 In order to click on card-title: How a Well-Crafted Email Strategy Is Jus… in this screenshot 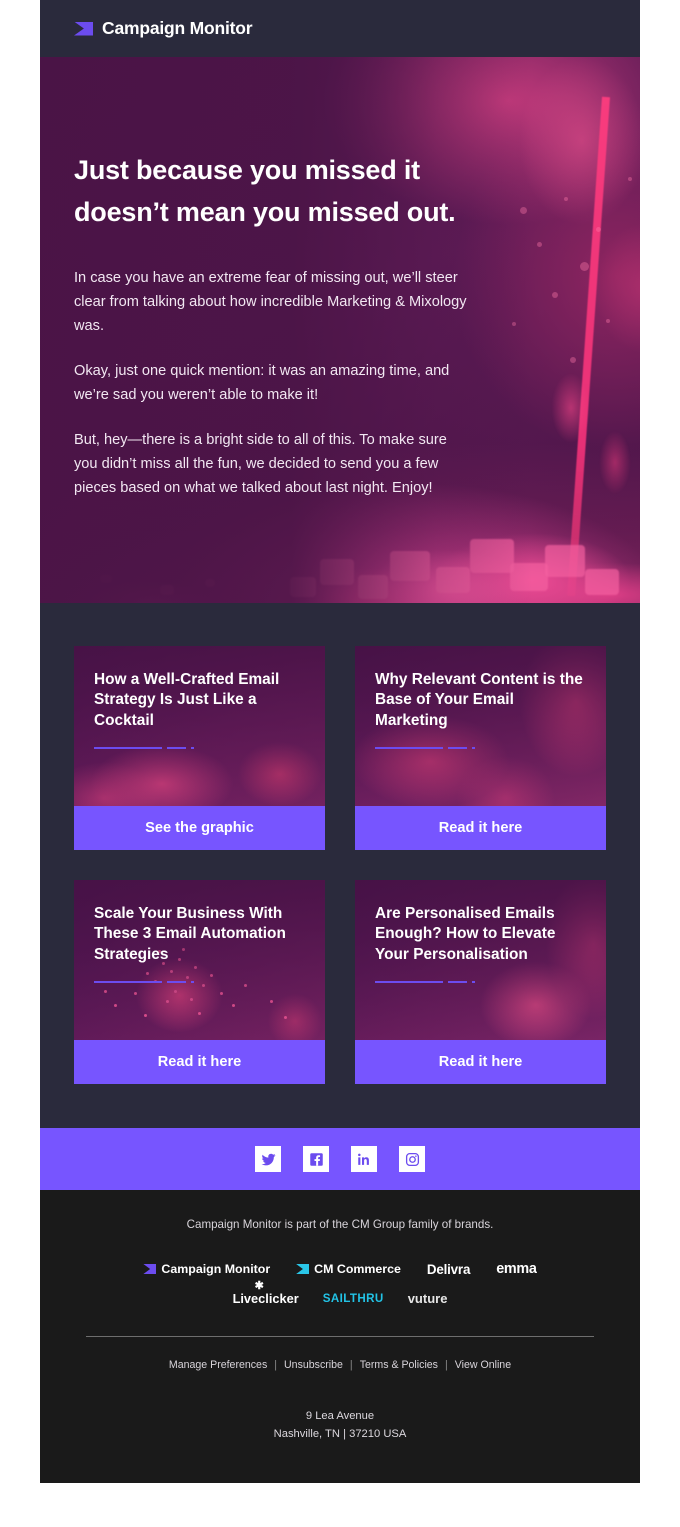, I will do `click(187, 700)`.